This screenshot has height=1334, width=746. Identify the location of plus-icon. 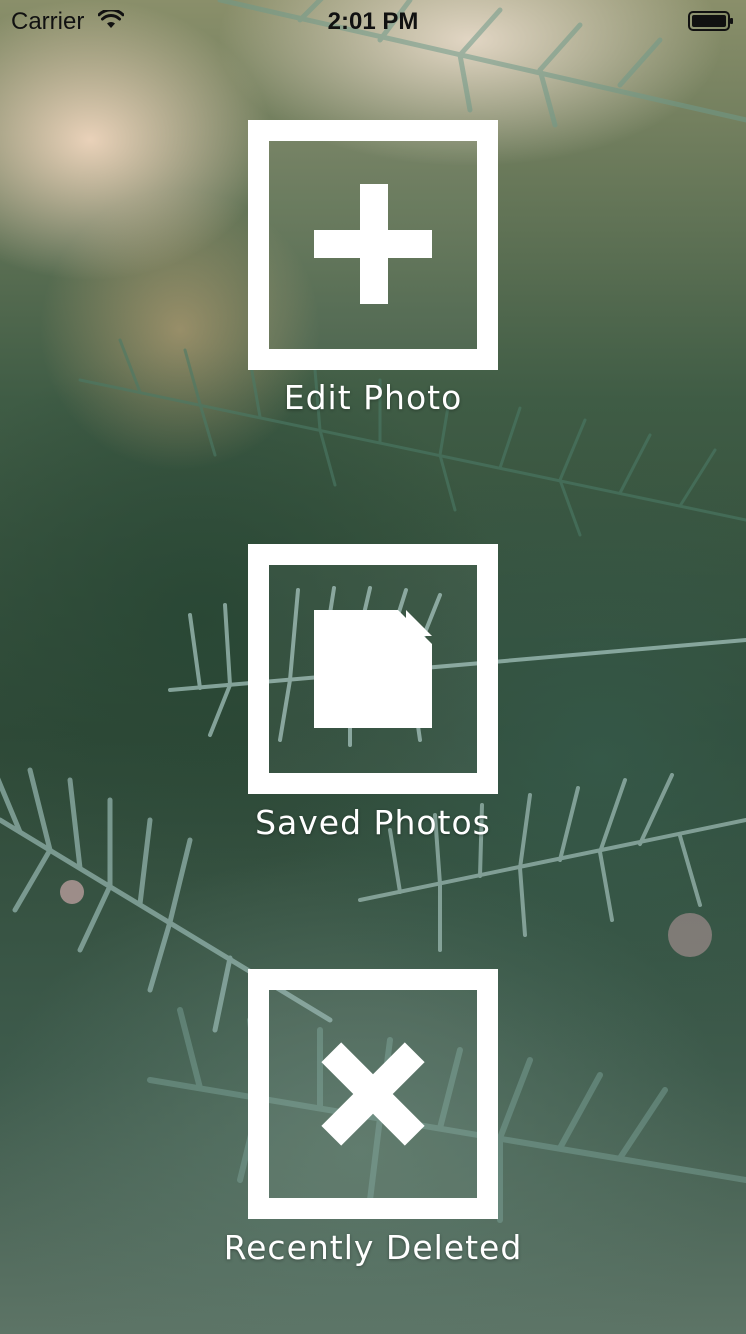
(373, 244).